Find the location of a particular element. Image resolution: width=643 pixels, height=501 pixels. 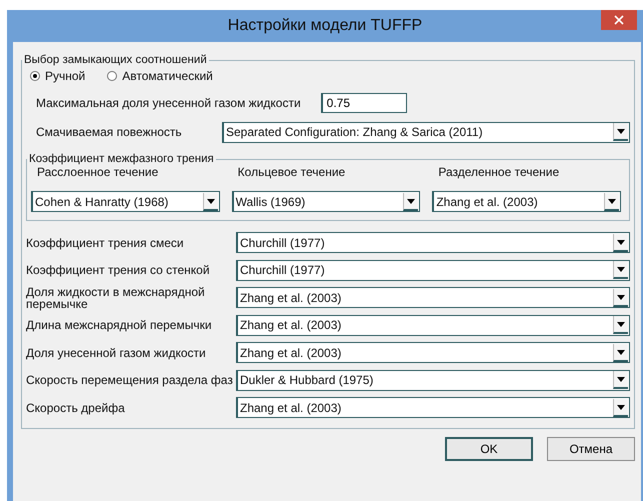

field-label: Длина межснарядной перемычки is located at coordinates (119, 325).